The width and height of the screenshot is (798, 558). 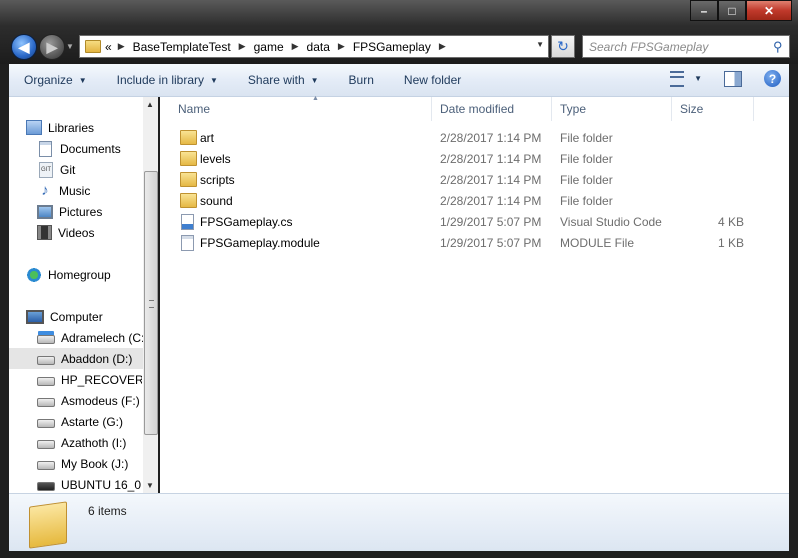 What do you see at coordinates (269, 47) in the screenshot?
I see `breadcrumb-item: game` at bounding box center [269, 47].